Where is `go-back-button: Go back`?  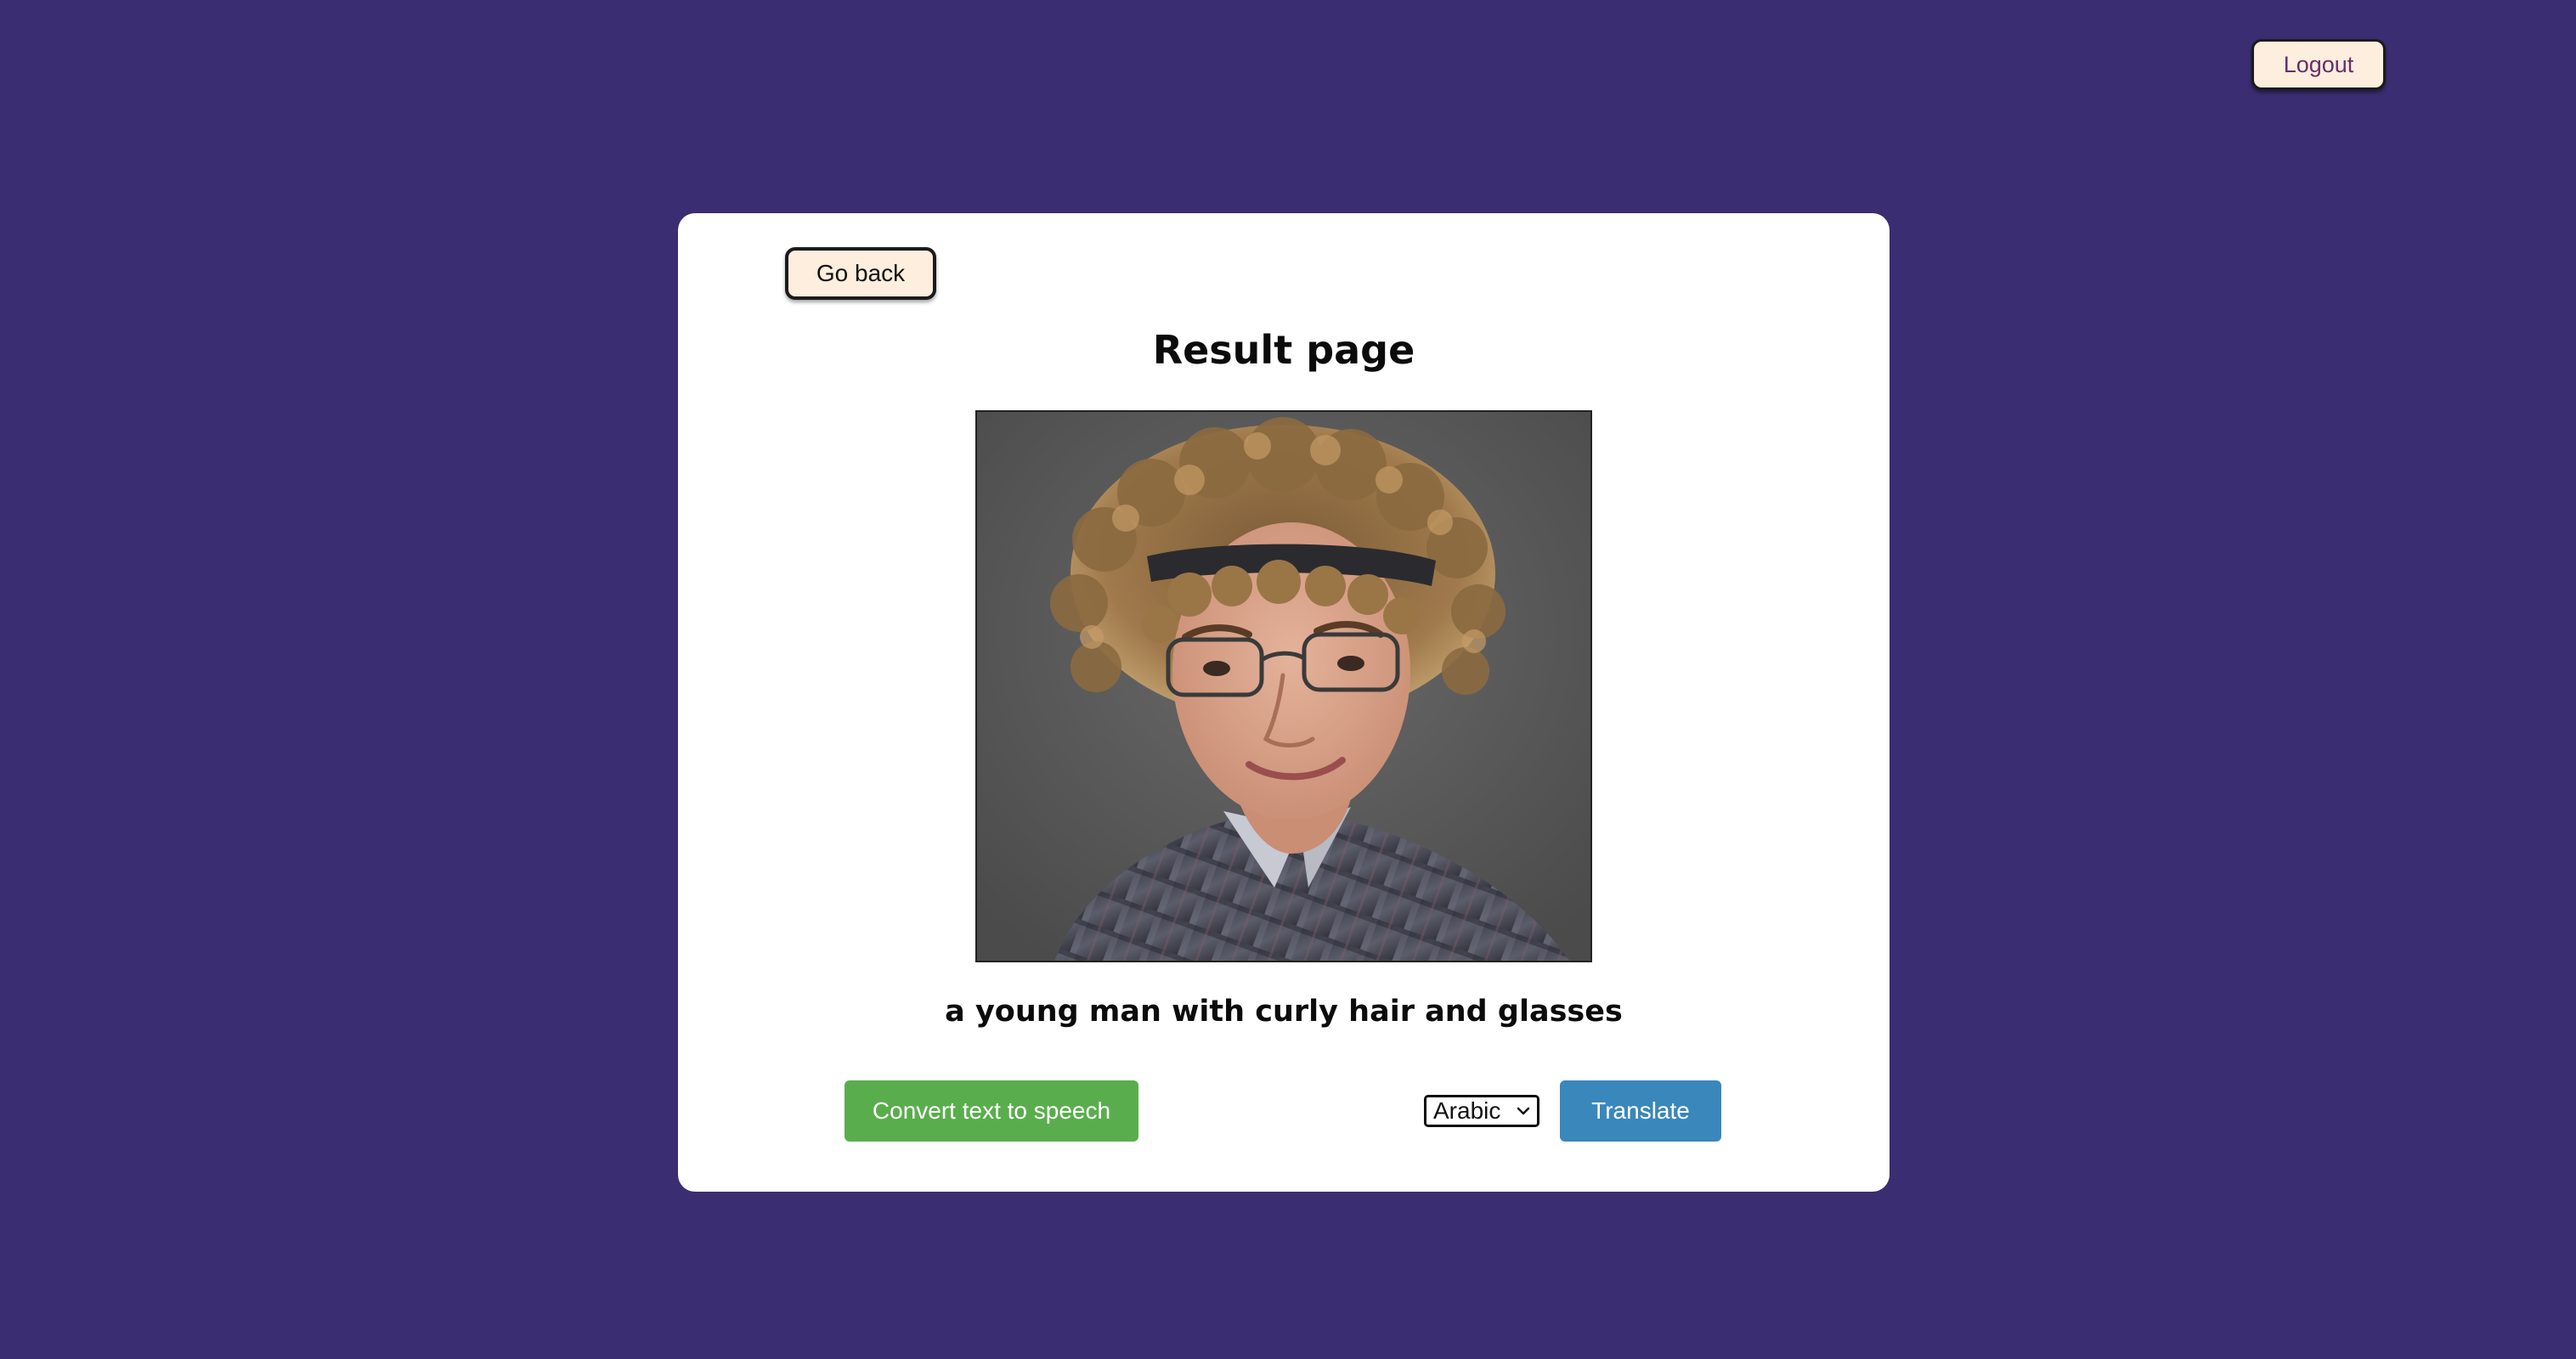
go-back-button: Go back is located at coordinates (860, 273).